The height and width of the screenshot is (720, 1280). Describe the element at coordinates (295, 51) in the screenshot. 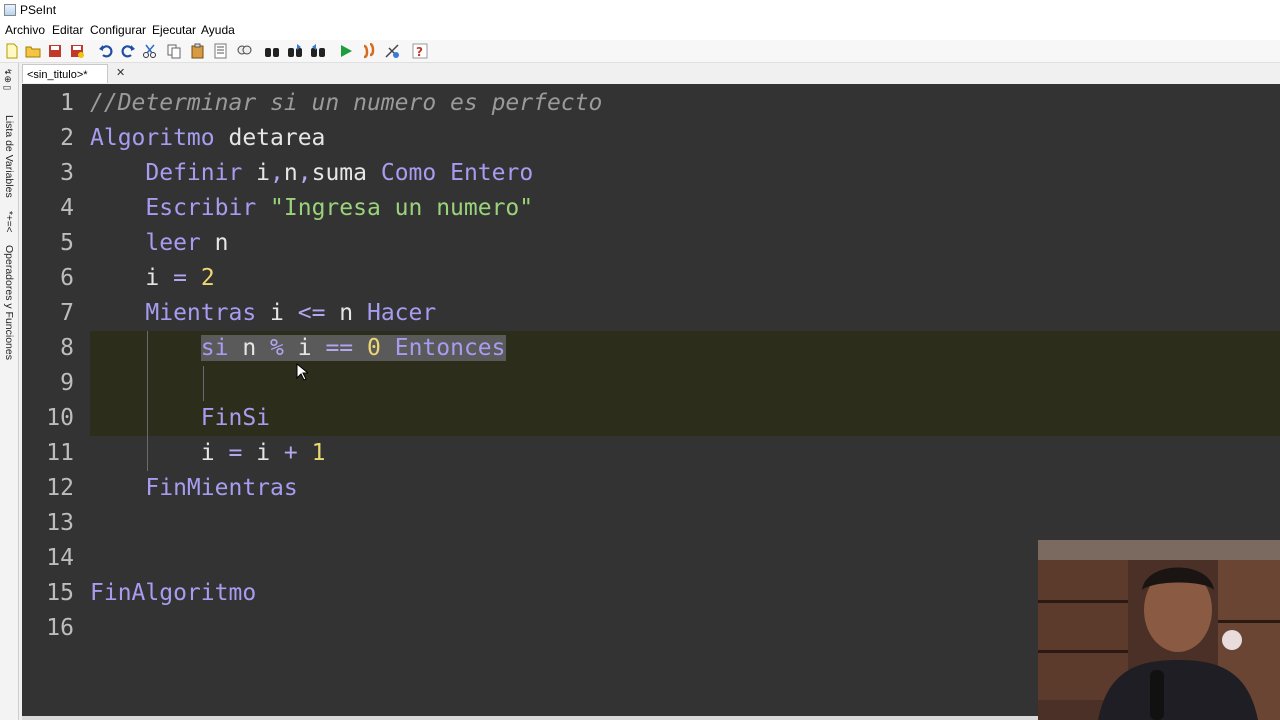

I see `find-next-icon` at that location.